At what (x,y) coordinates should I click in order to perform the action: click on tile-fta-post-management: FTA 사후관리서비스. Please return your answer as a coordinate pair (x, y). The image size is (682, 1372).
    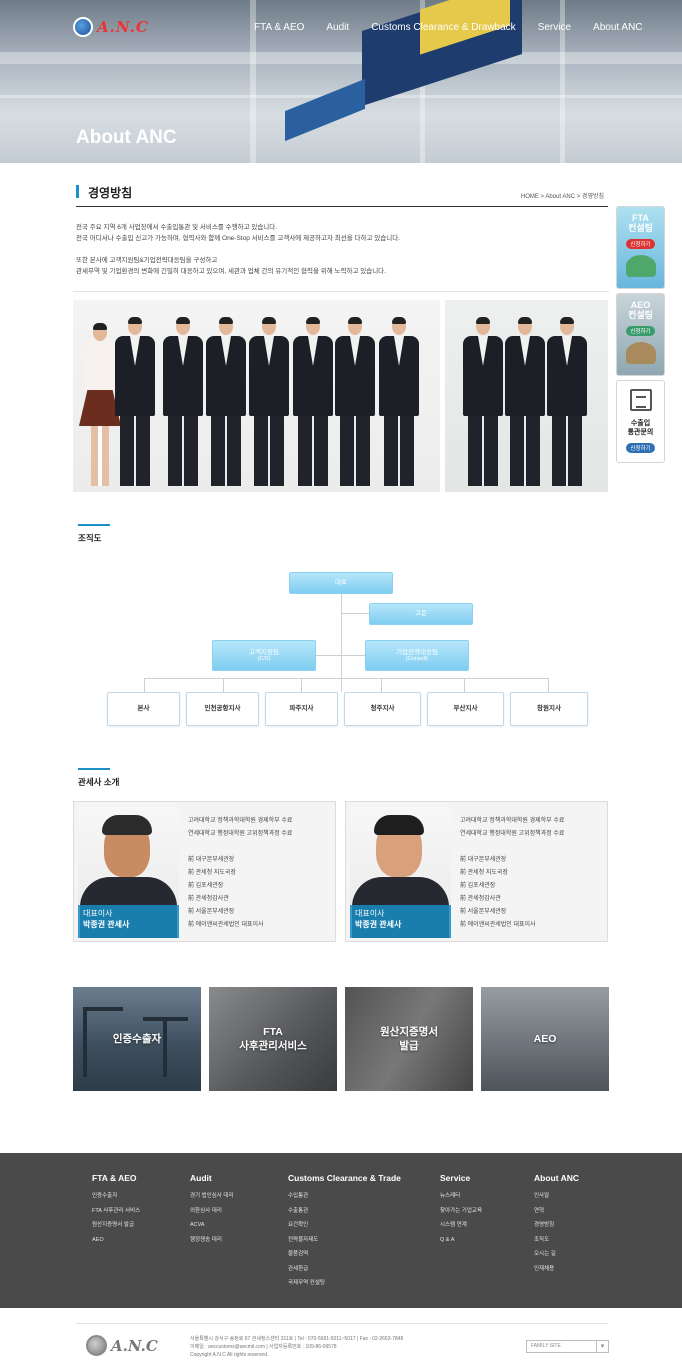
    Looking at the image, I should click on (273, 1039).